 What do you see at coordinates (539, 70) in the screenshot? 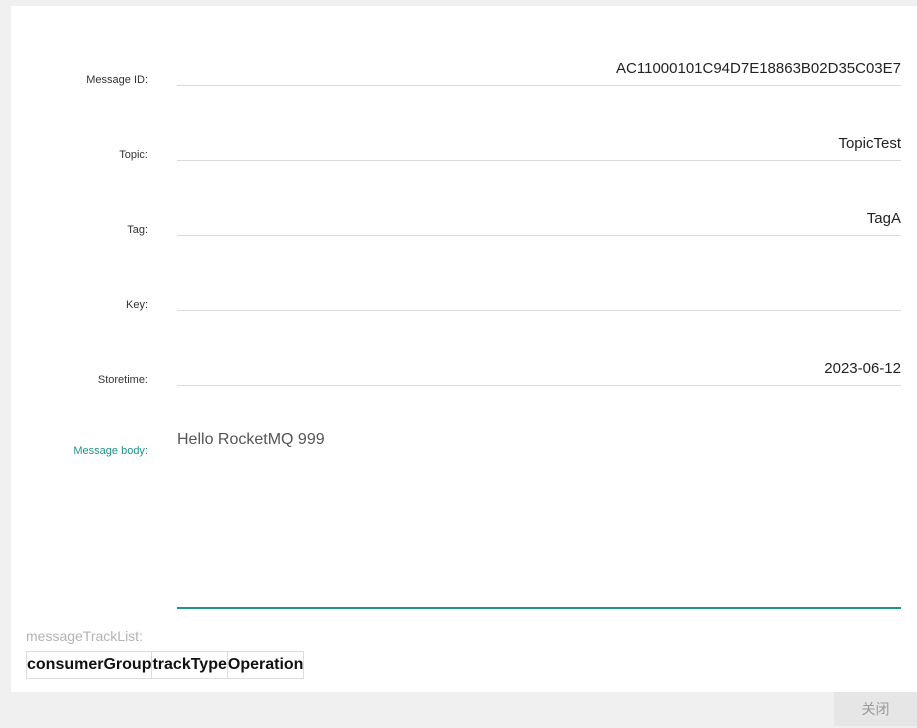
I see `message-id-field: AC11000101C94D7E18863B02D35C03E7` at bounding box center [539, 70].